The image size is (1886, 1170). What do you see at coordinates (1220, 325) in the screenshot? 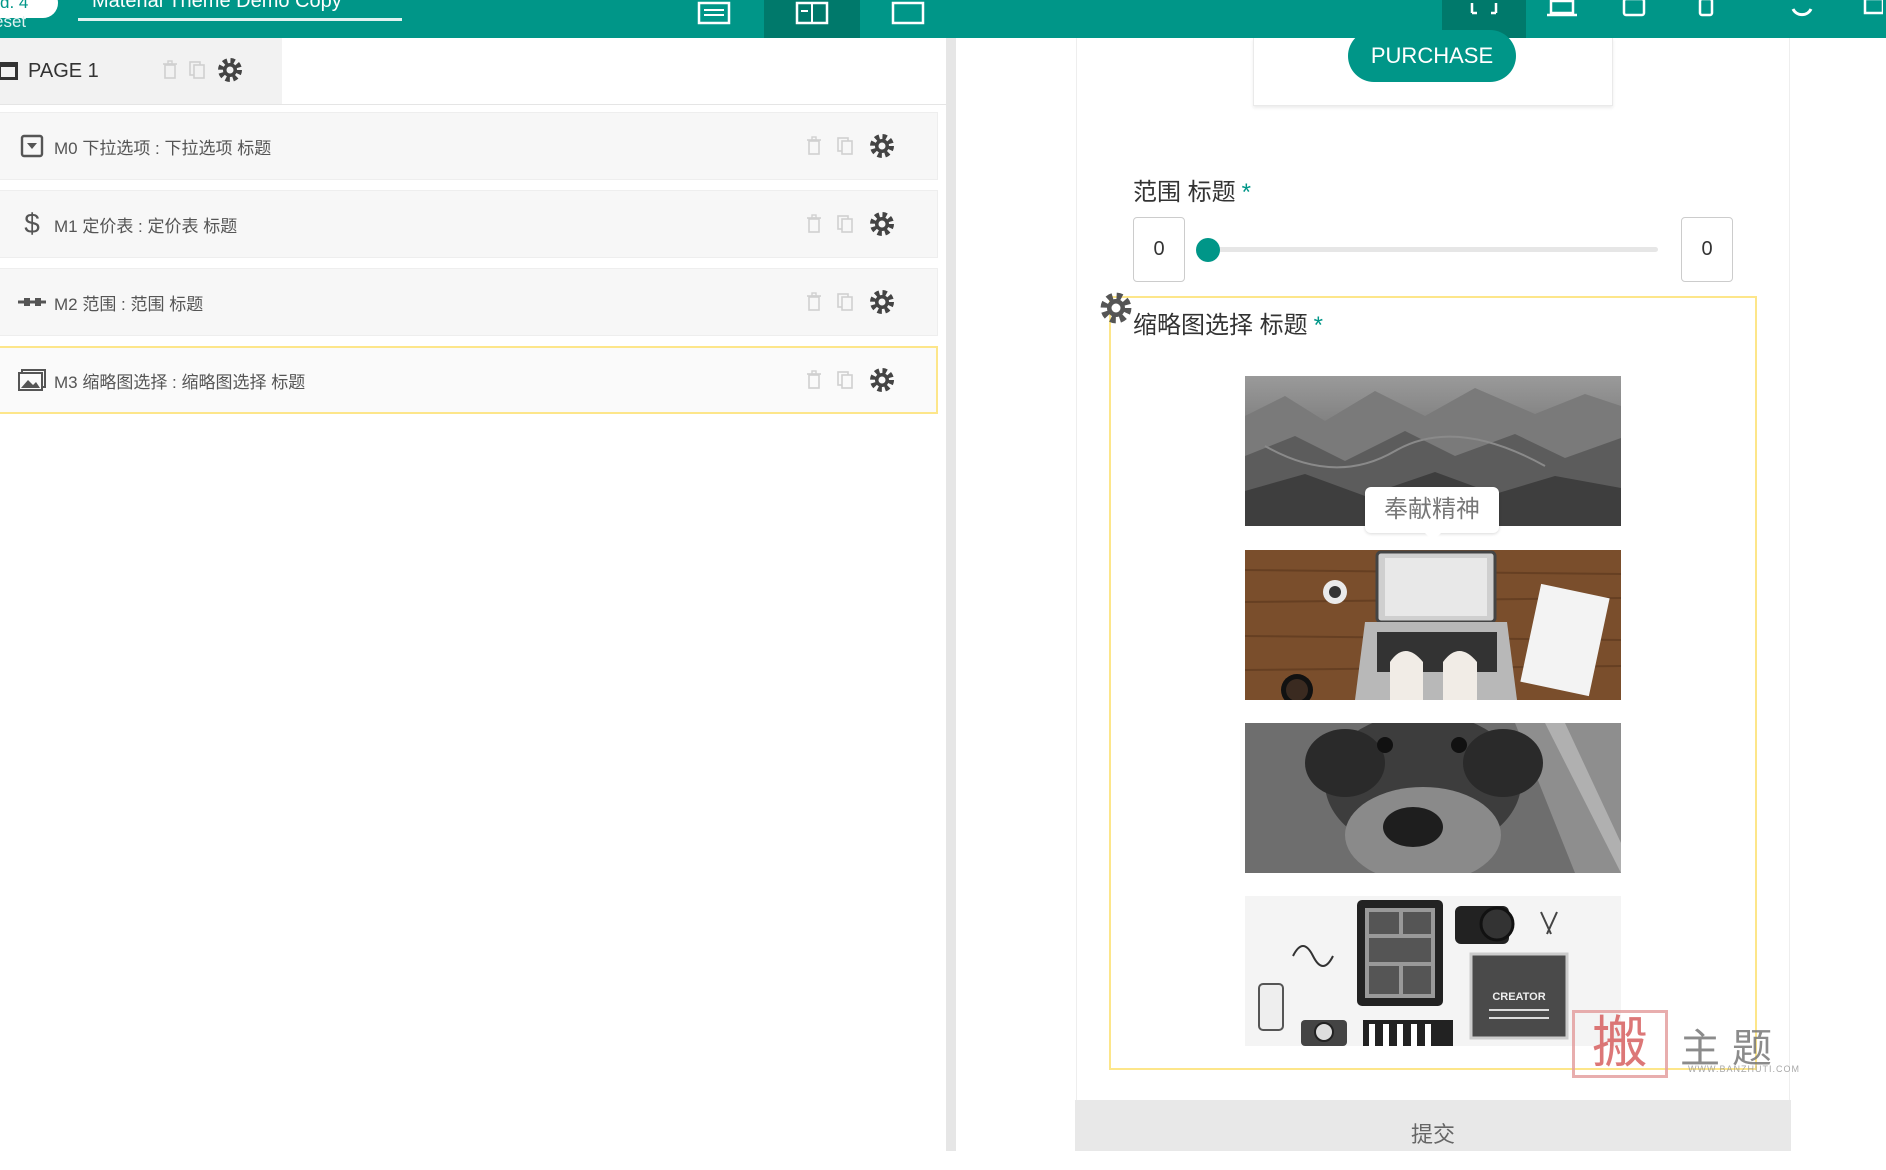
I see `thumbnail-title-text: 缩略图选择 标题` at bounding box center [1220, 325].